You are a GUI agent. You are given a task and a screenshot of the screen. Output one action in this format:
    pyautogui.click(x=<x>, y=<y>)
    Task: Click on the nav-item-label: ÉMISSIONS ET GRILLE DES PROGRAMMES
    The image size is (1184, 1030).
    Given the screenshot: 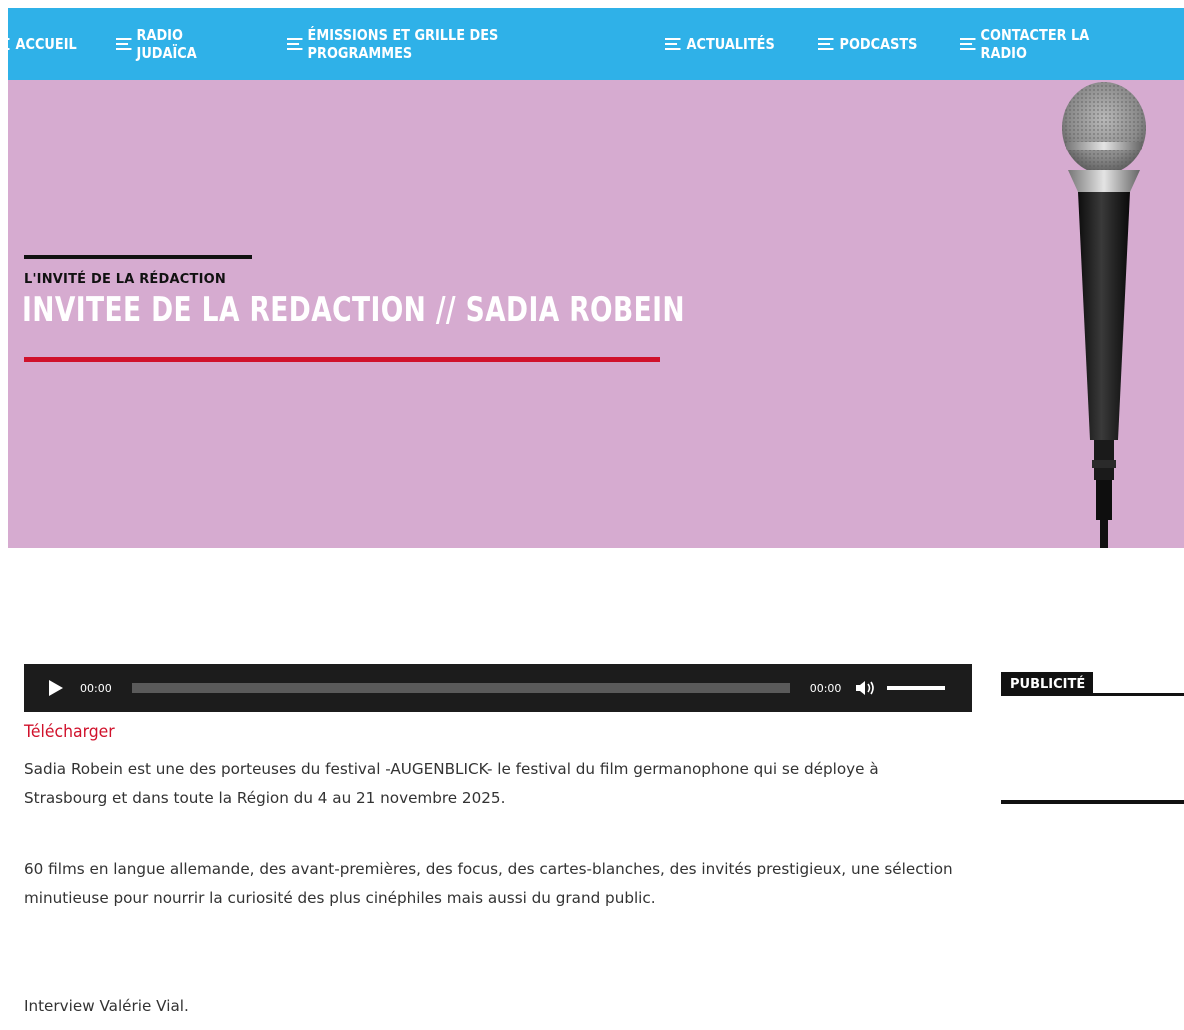 What is the action you would take?
    pyautogui.click(x=403, y=44)
    